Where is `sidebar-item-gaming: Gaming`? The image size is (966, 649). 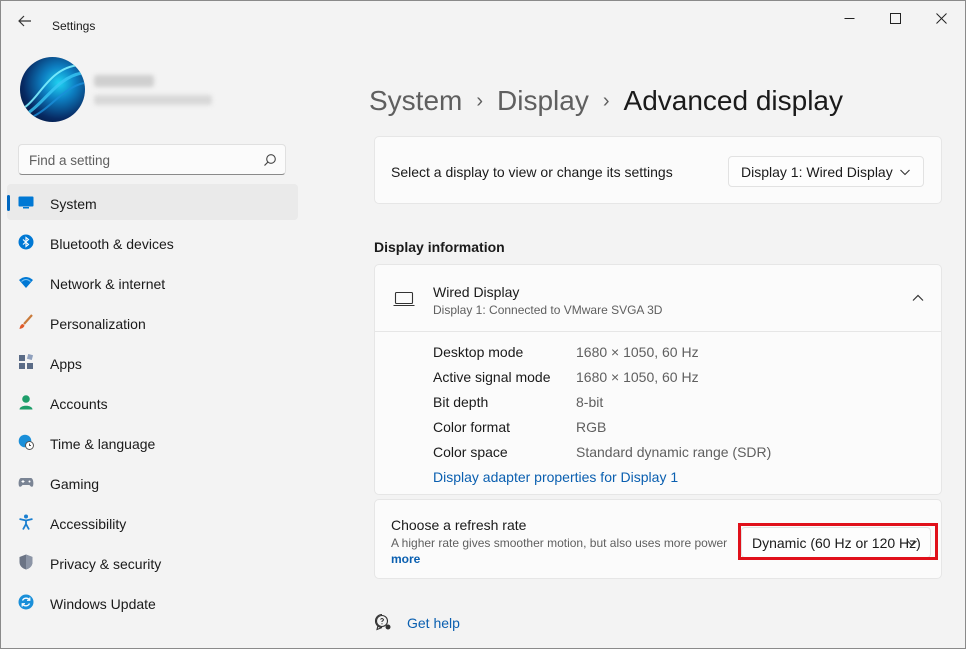
sidebar-item-gaming: Gaming is located at coordinates (152, 482).